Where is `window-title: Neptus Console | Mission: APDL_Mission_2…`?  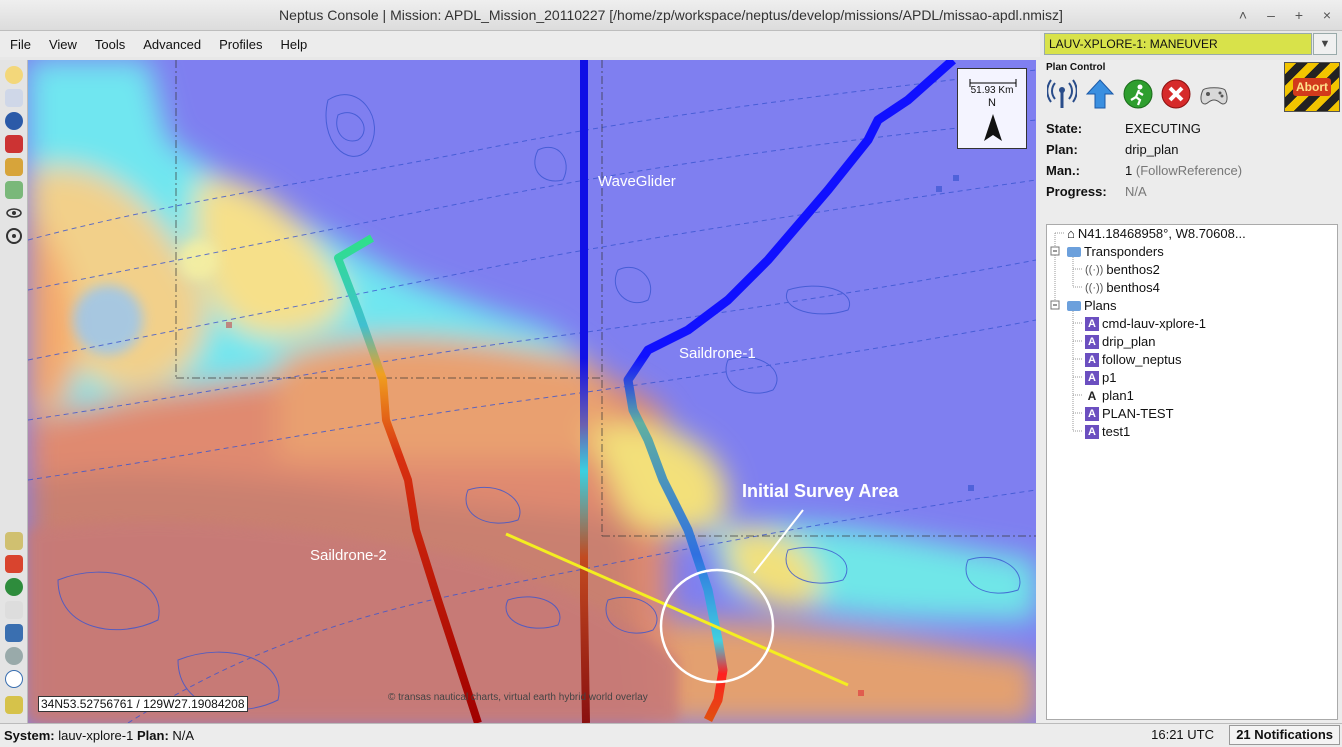 window-title: Neptus Console | Mission: APDL_Mission_2… is located at coordinates (671, 15).